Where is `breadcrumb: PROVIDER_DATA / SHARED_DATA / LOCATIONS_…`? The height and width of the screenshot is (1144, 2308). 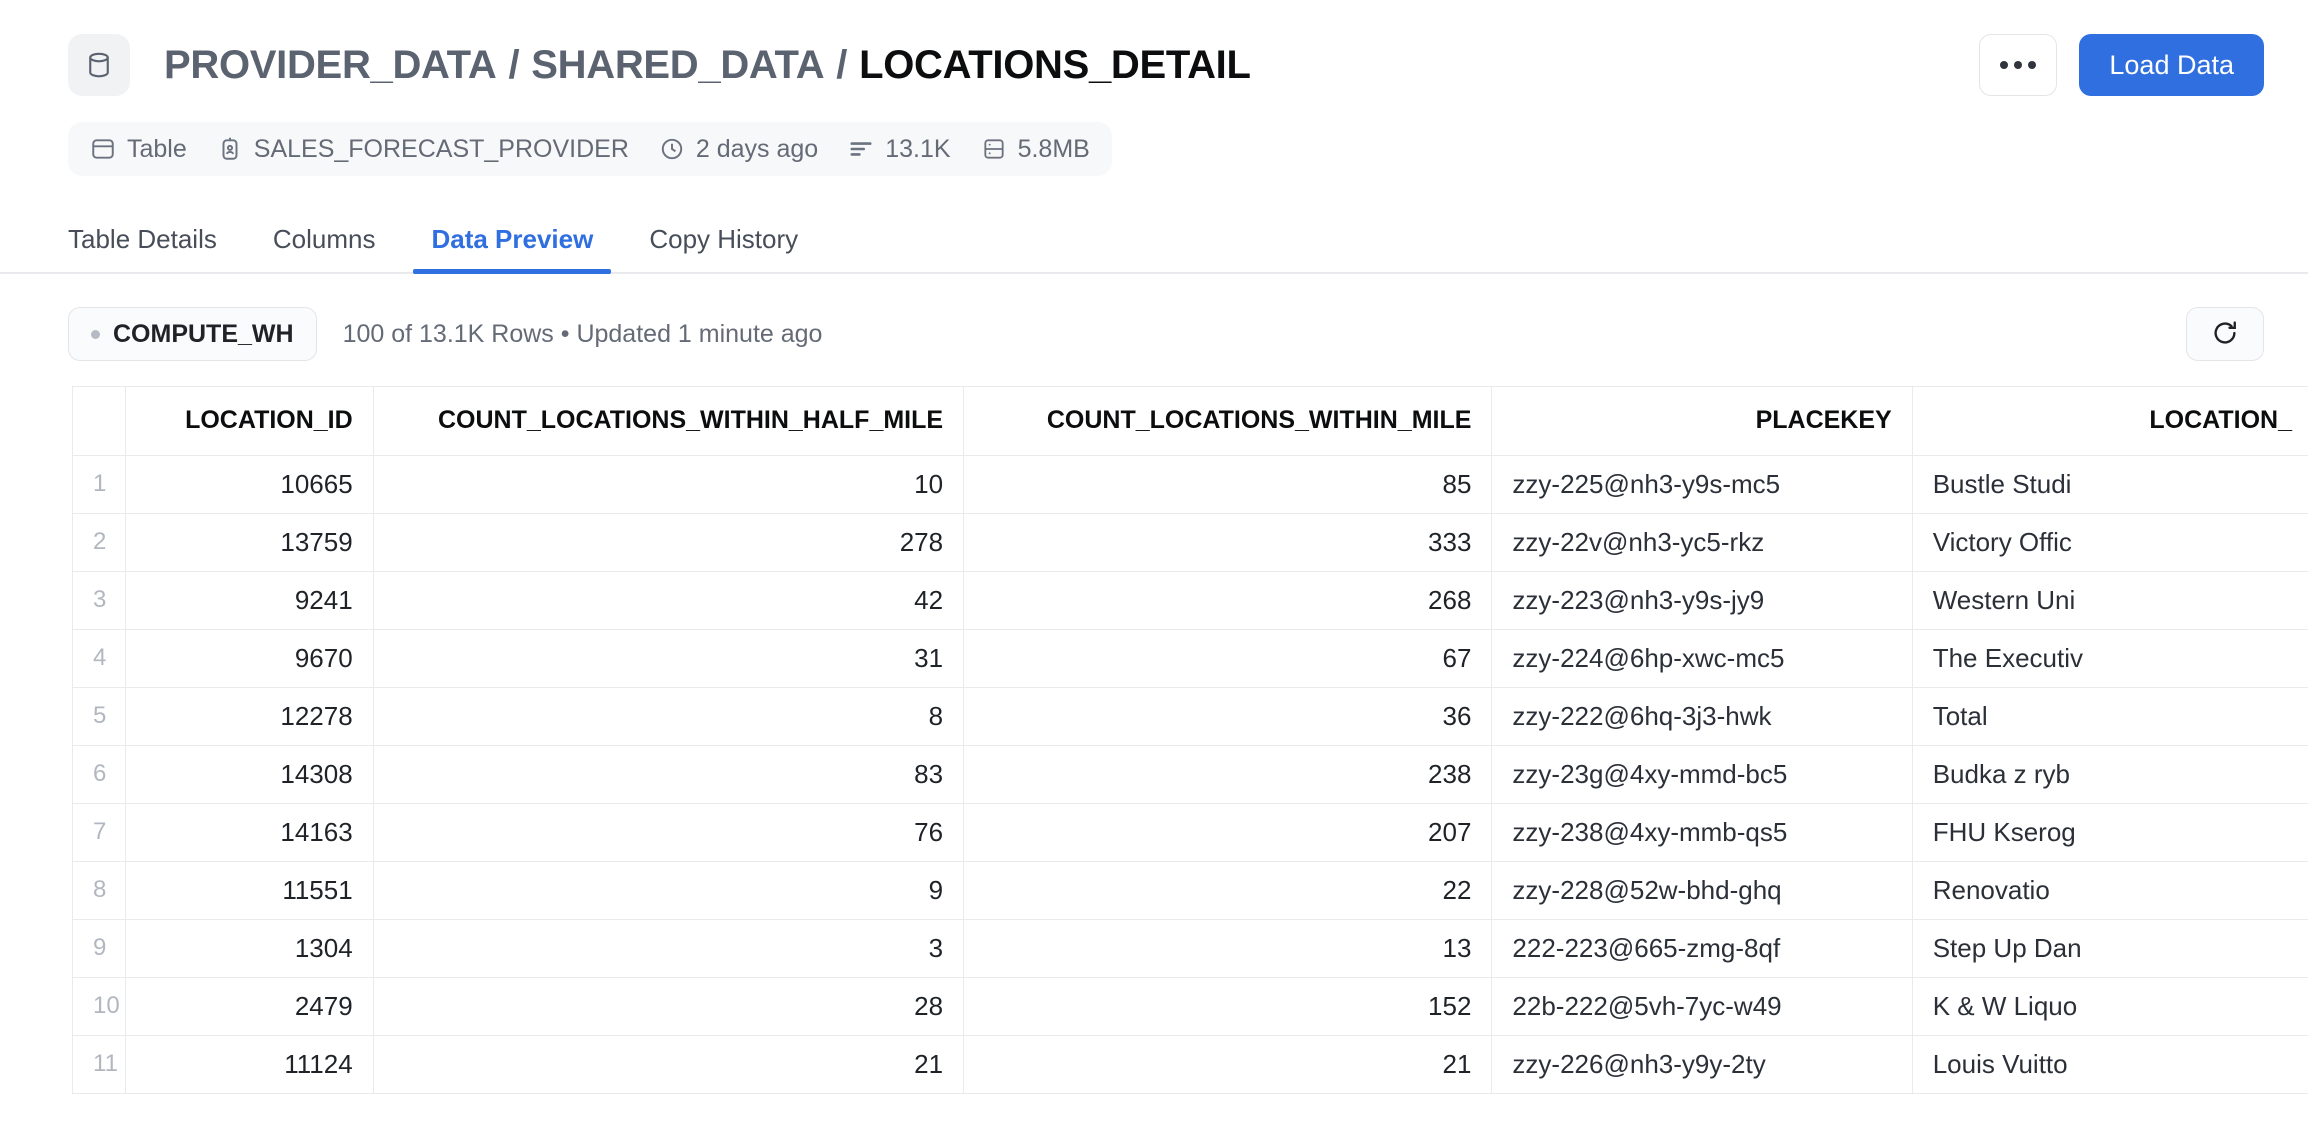
breadcrumb: PROVIDER_DATA / SHARED_DATA / LOCATIONS_… is located at coordinates (707, 65).